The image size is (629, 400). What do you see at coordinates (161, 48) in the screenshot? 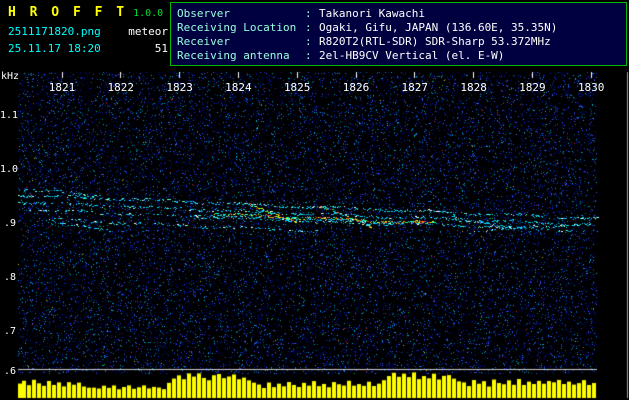
I see `echo-count: 51` at bounding box center [161, 48].